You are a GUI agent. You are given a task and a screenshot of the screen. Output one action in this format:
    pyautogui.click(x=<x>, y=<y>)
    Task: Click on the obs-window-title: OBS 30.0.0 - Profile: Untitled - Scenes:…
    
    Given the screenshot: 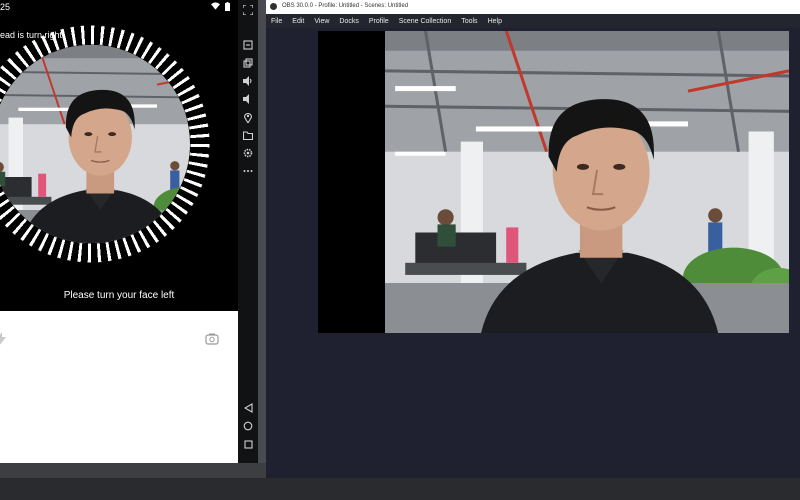 What is the action you would take?
    pyautogui.click(x=345, y=6)
    